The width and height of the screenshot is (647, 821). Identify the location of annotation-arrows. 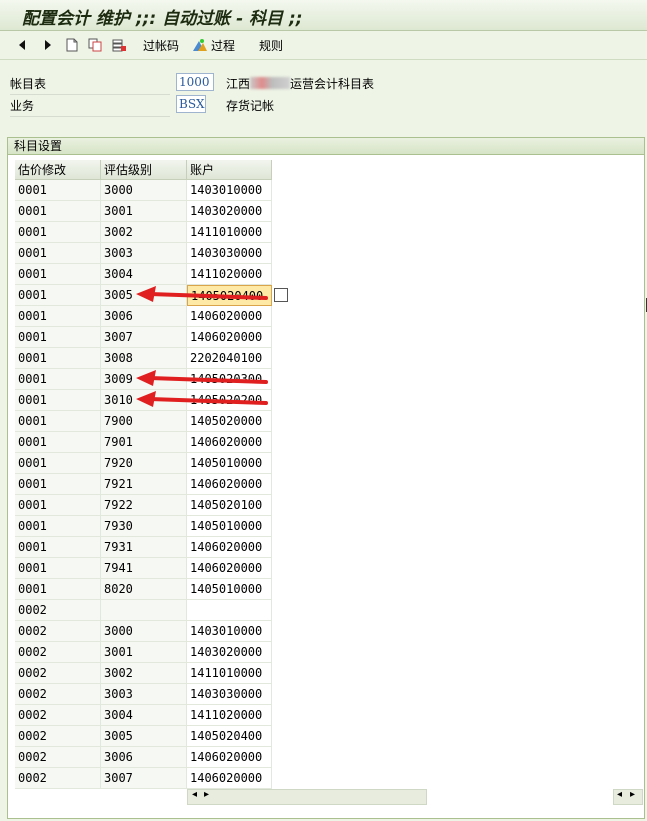
(202, 346).